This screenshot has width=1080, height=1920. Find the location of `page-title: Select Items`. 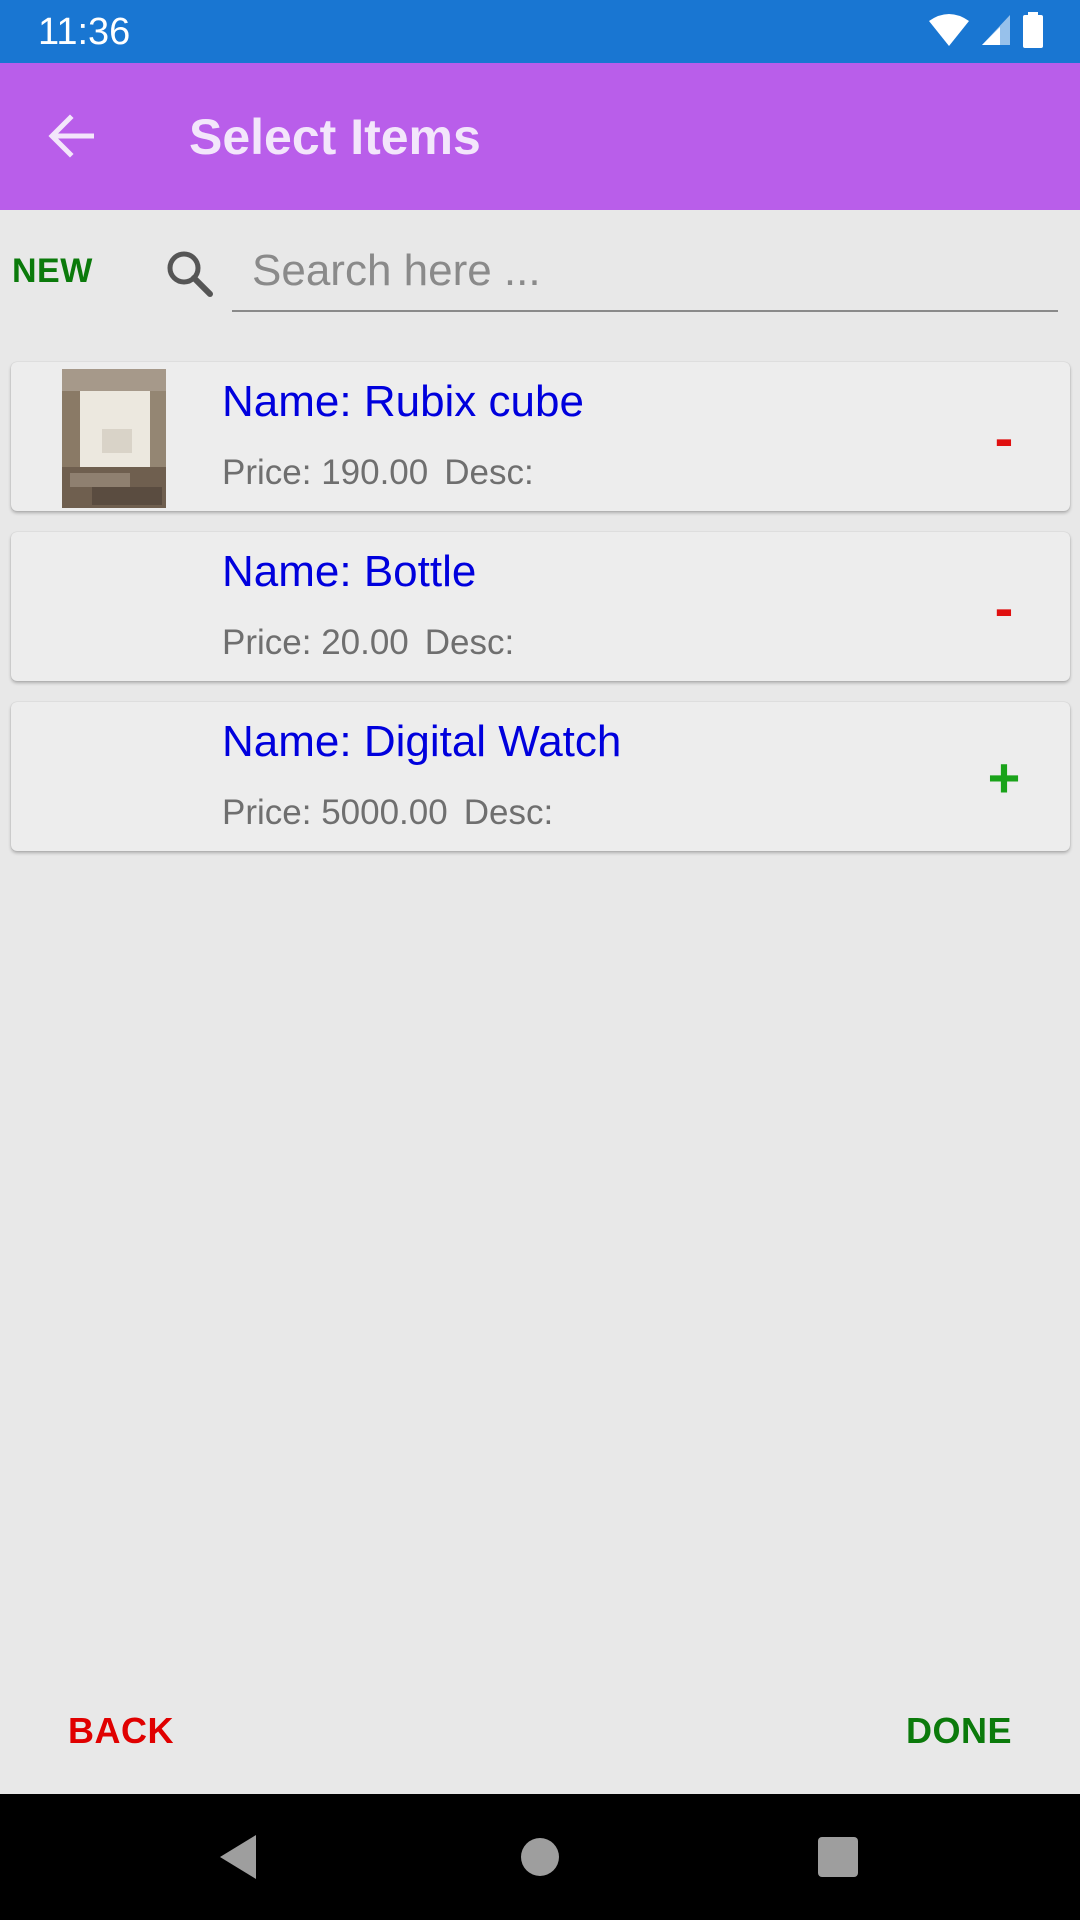

page-title: Select Items is located at coordinates (335, 137).